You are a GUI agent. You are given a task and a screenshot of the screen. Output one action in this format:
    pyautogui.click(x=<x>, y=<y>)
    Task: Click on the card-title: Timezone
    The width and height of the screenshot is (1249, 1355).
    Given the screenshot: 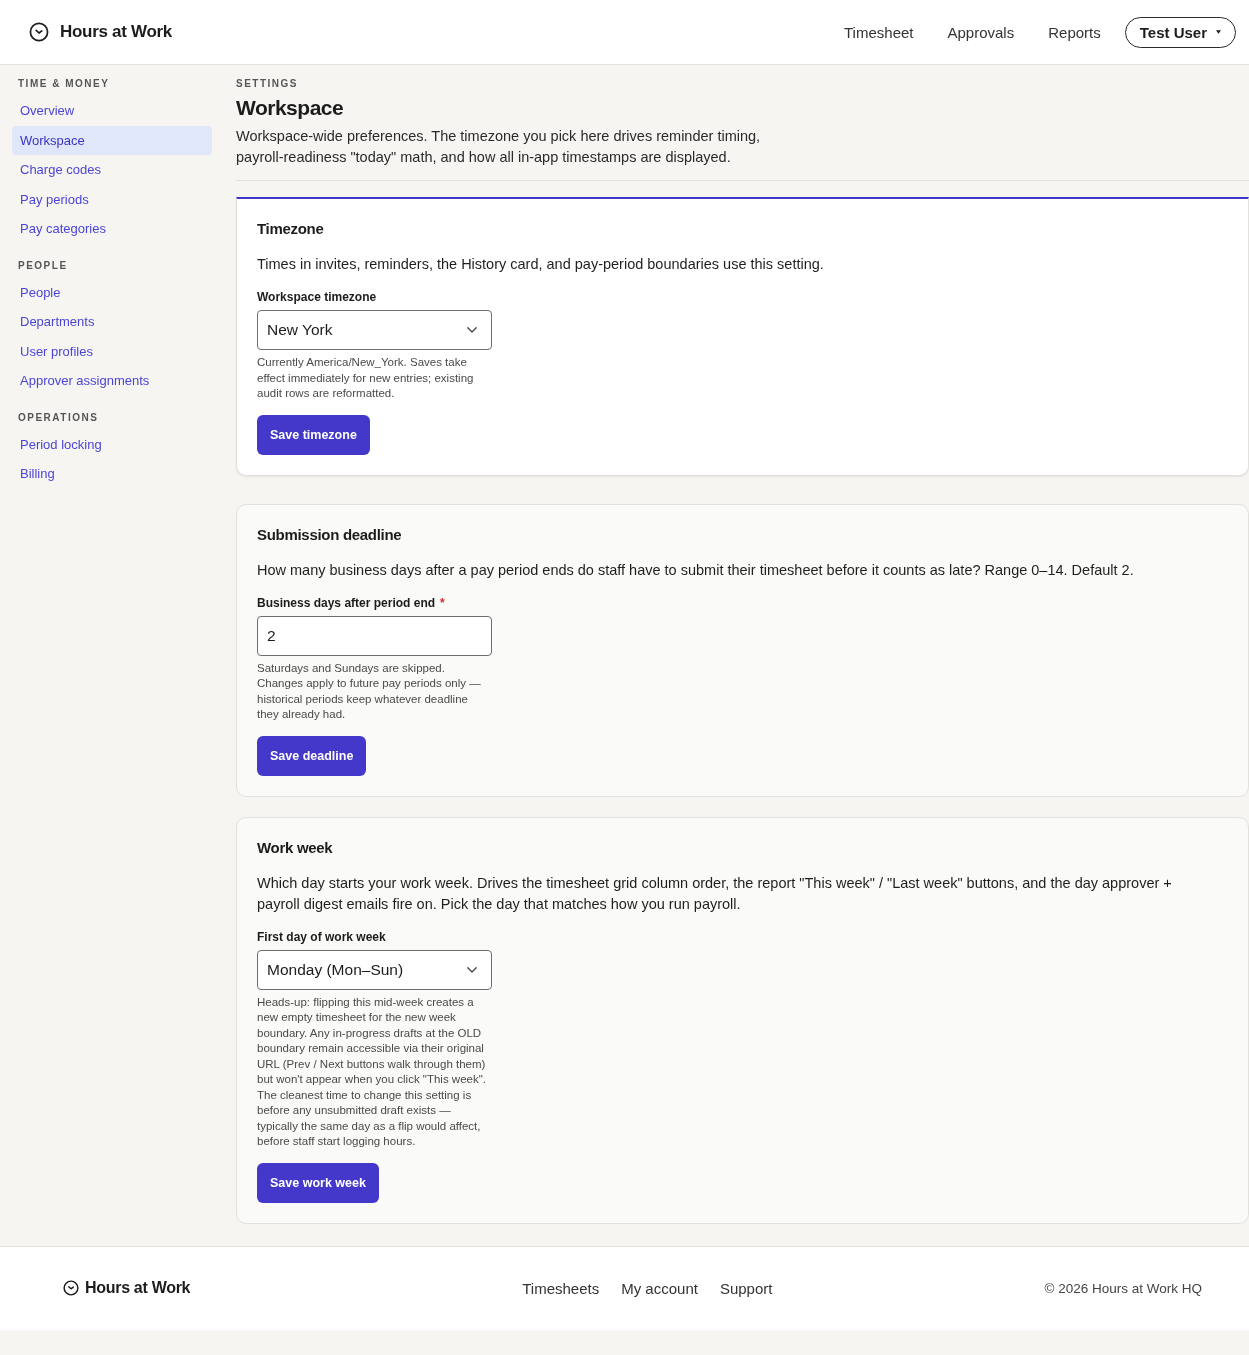 What is the action you would take?
    pyautogui.click(x=291, y=229)
    